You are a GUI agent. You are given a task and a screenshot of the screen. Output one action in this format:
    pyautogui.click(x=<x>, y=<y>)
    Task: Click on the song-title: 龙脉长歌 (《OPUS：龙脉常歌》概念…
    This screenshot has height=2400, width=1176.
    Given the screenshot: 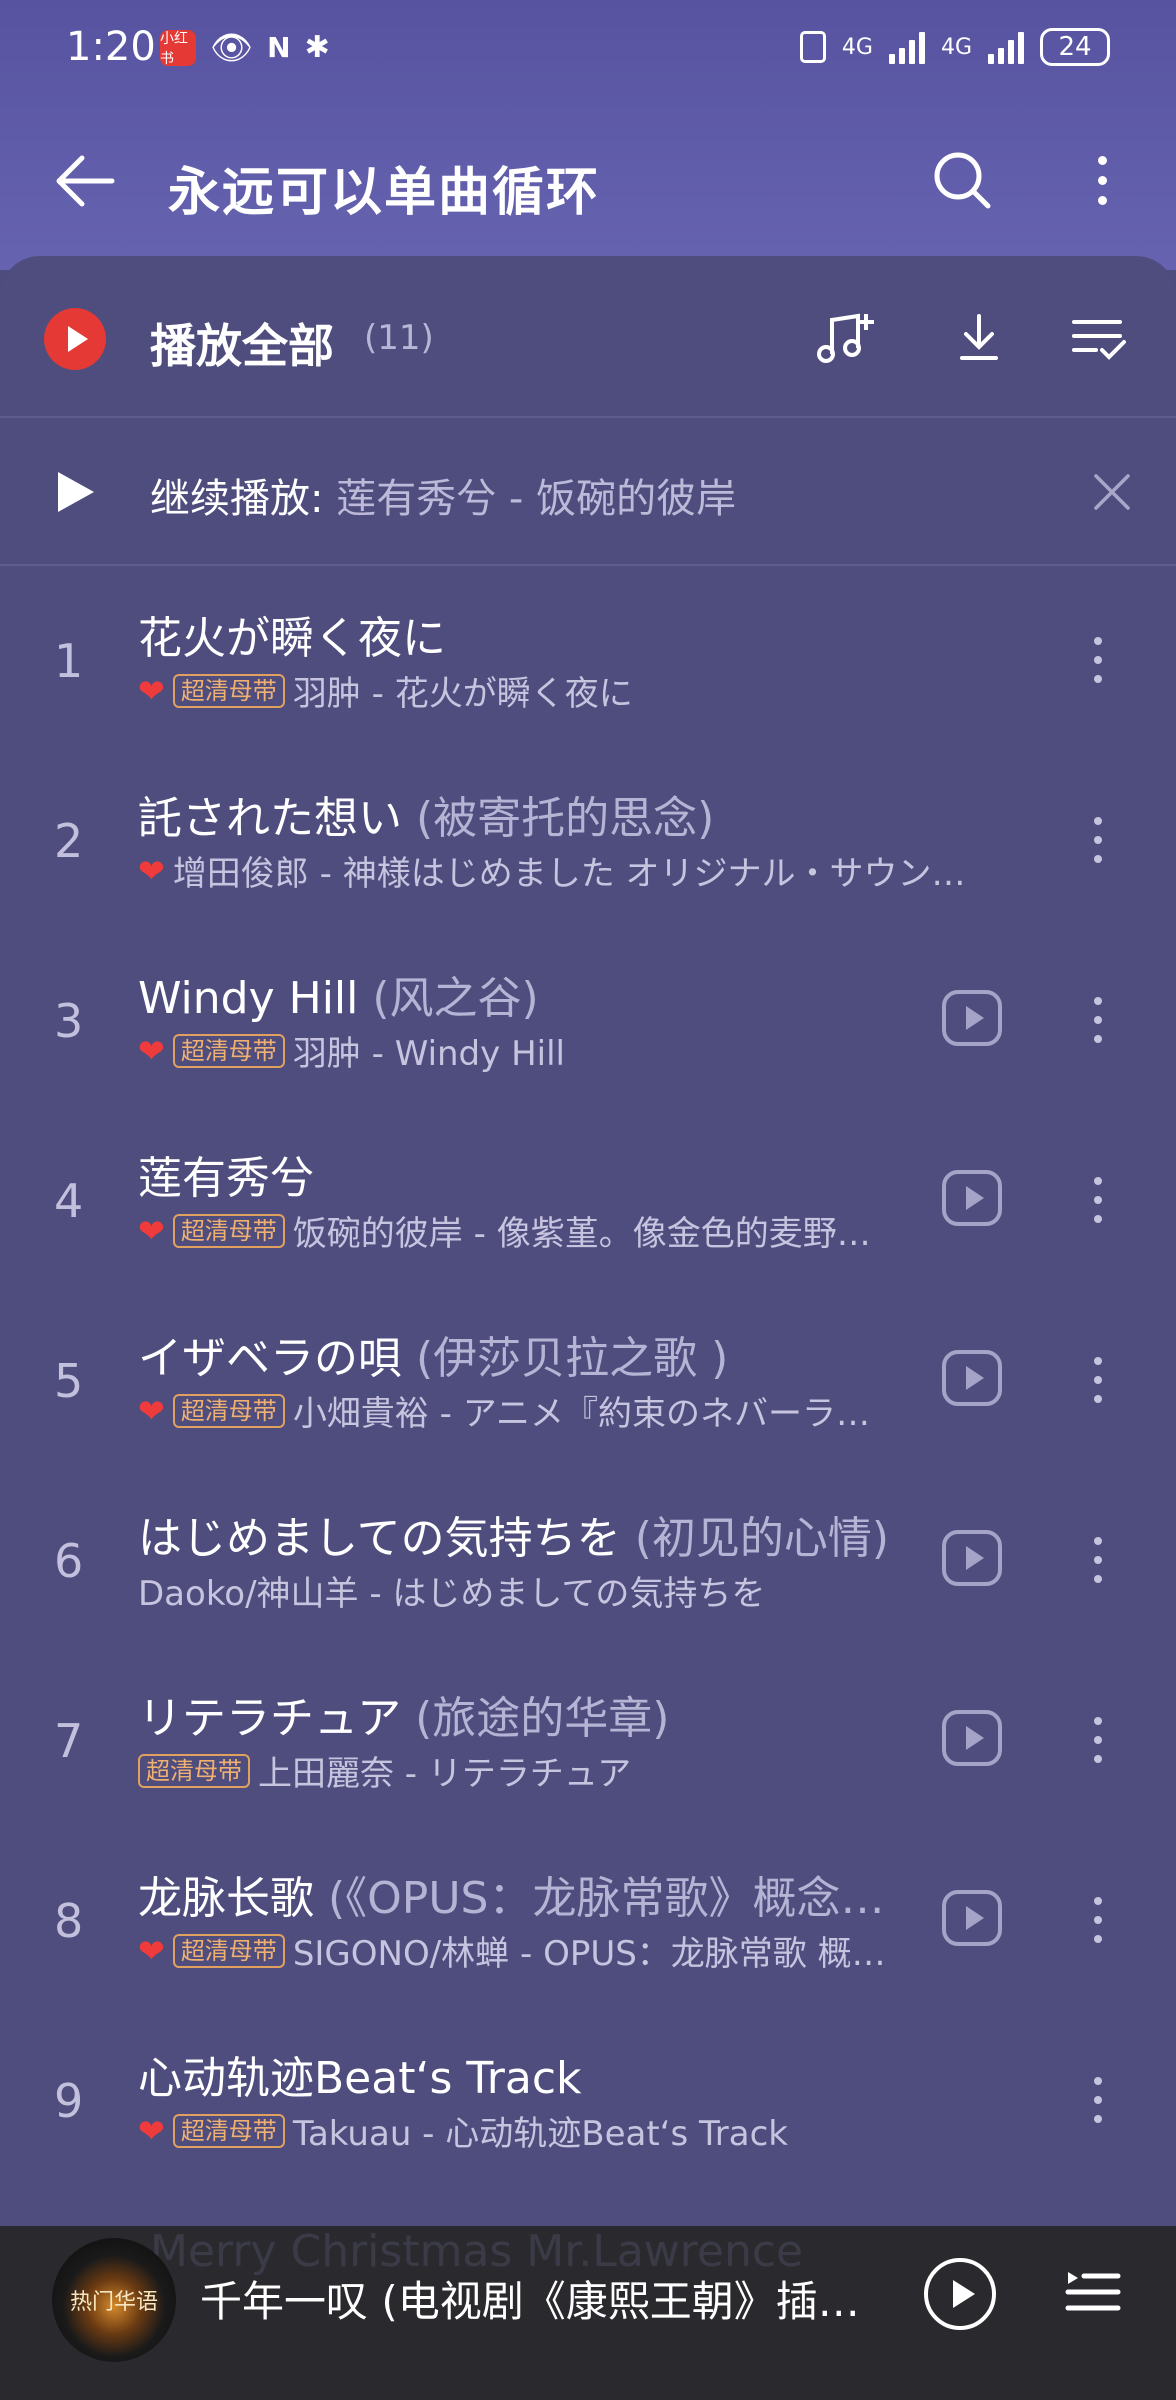 What is the action you would take?
    pyautogui.click(x=511, y=1894)
    